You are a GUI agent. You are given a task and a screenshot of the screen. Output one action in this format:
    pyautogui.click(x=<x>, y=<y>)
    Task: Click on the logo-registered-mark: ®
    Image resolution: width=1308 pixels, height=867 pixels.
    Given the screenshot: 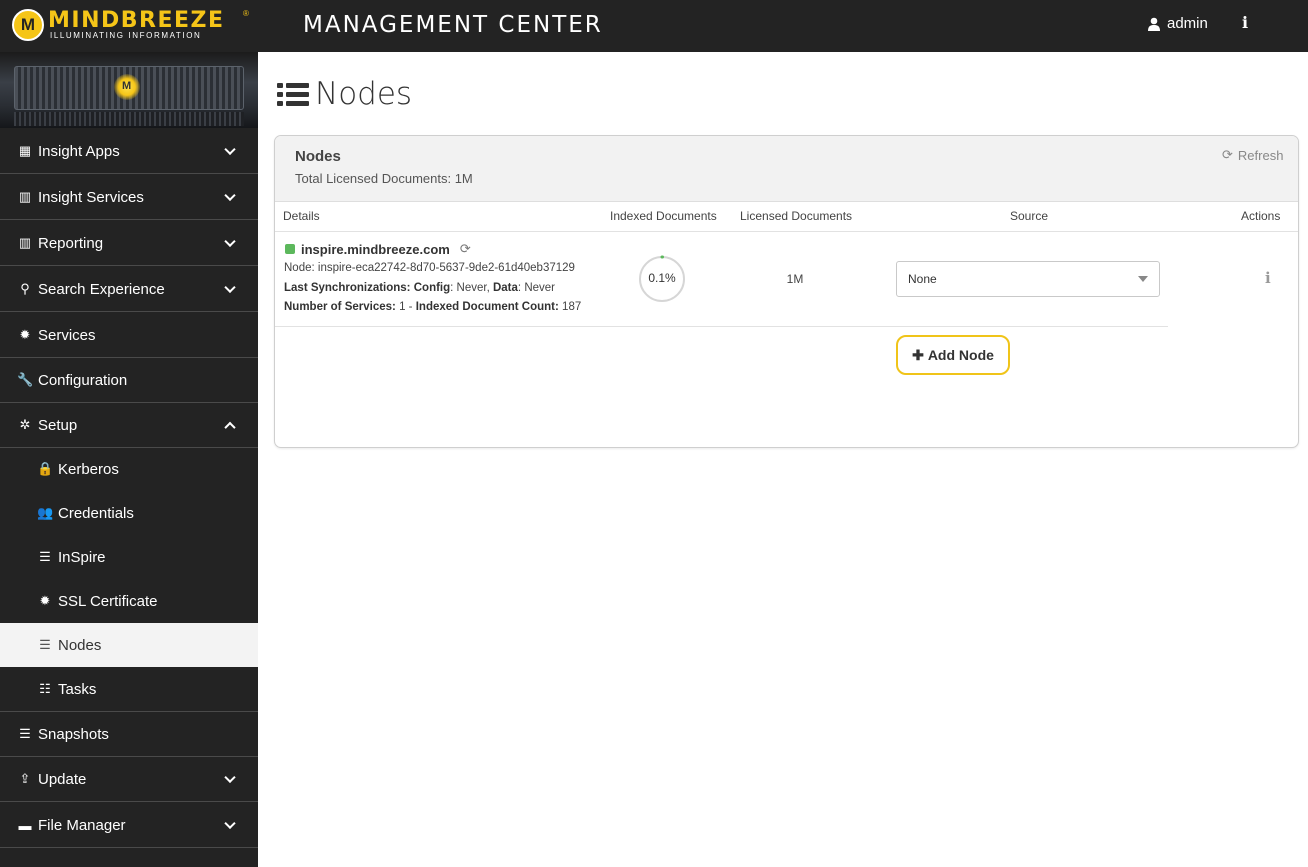 What is the action you would take?
    pyautogui.click(x=246, y=13)
    